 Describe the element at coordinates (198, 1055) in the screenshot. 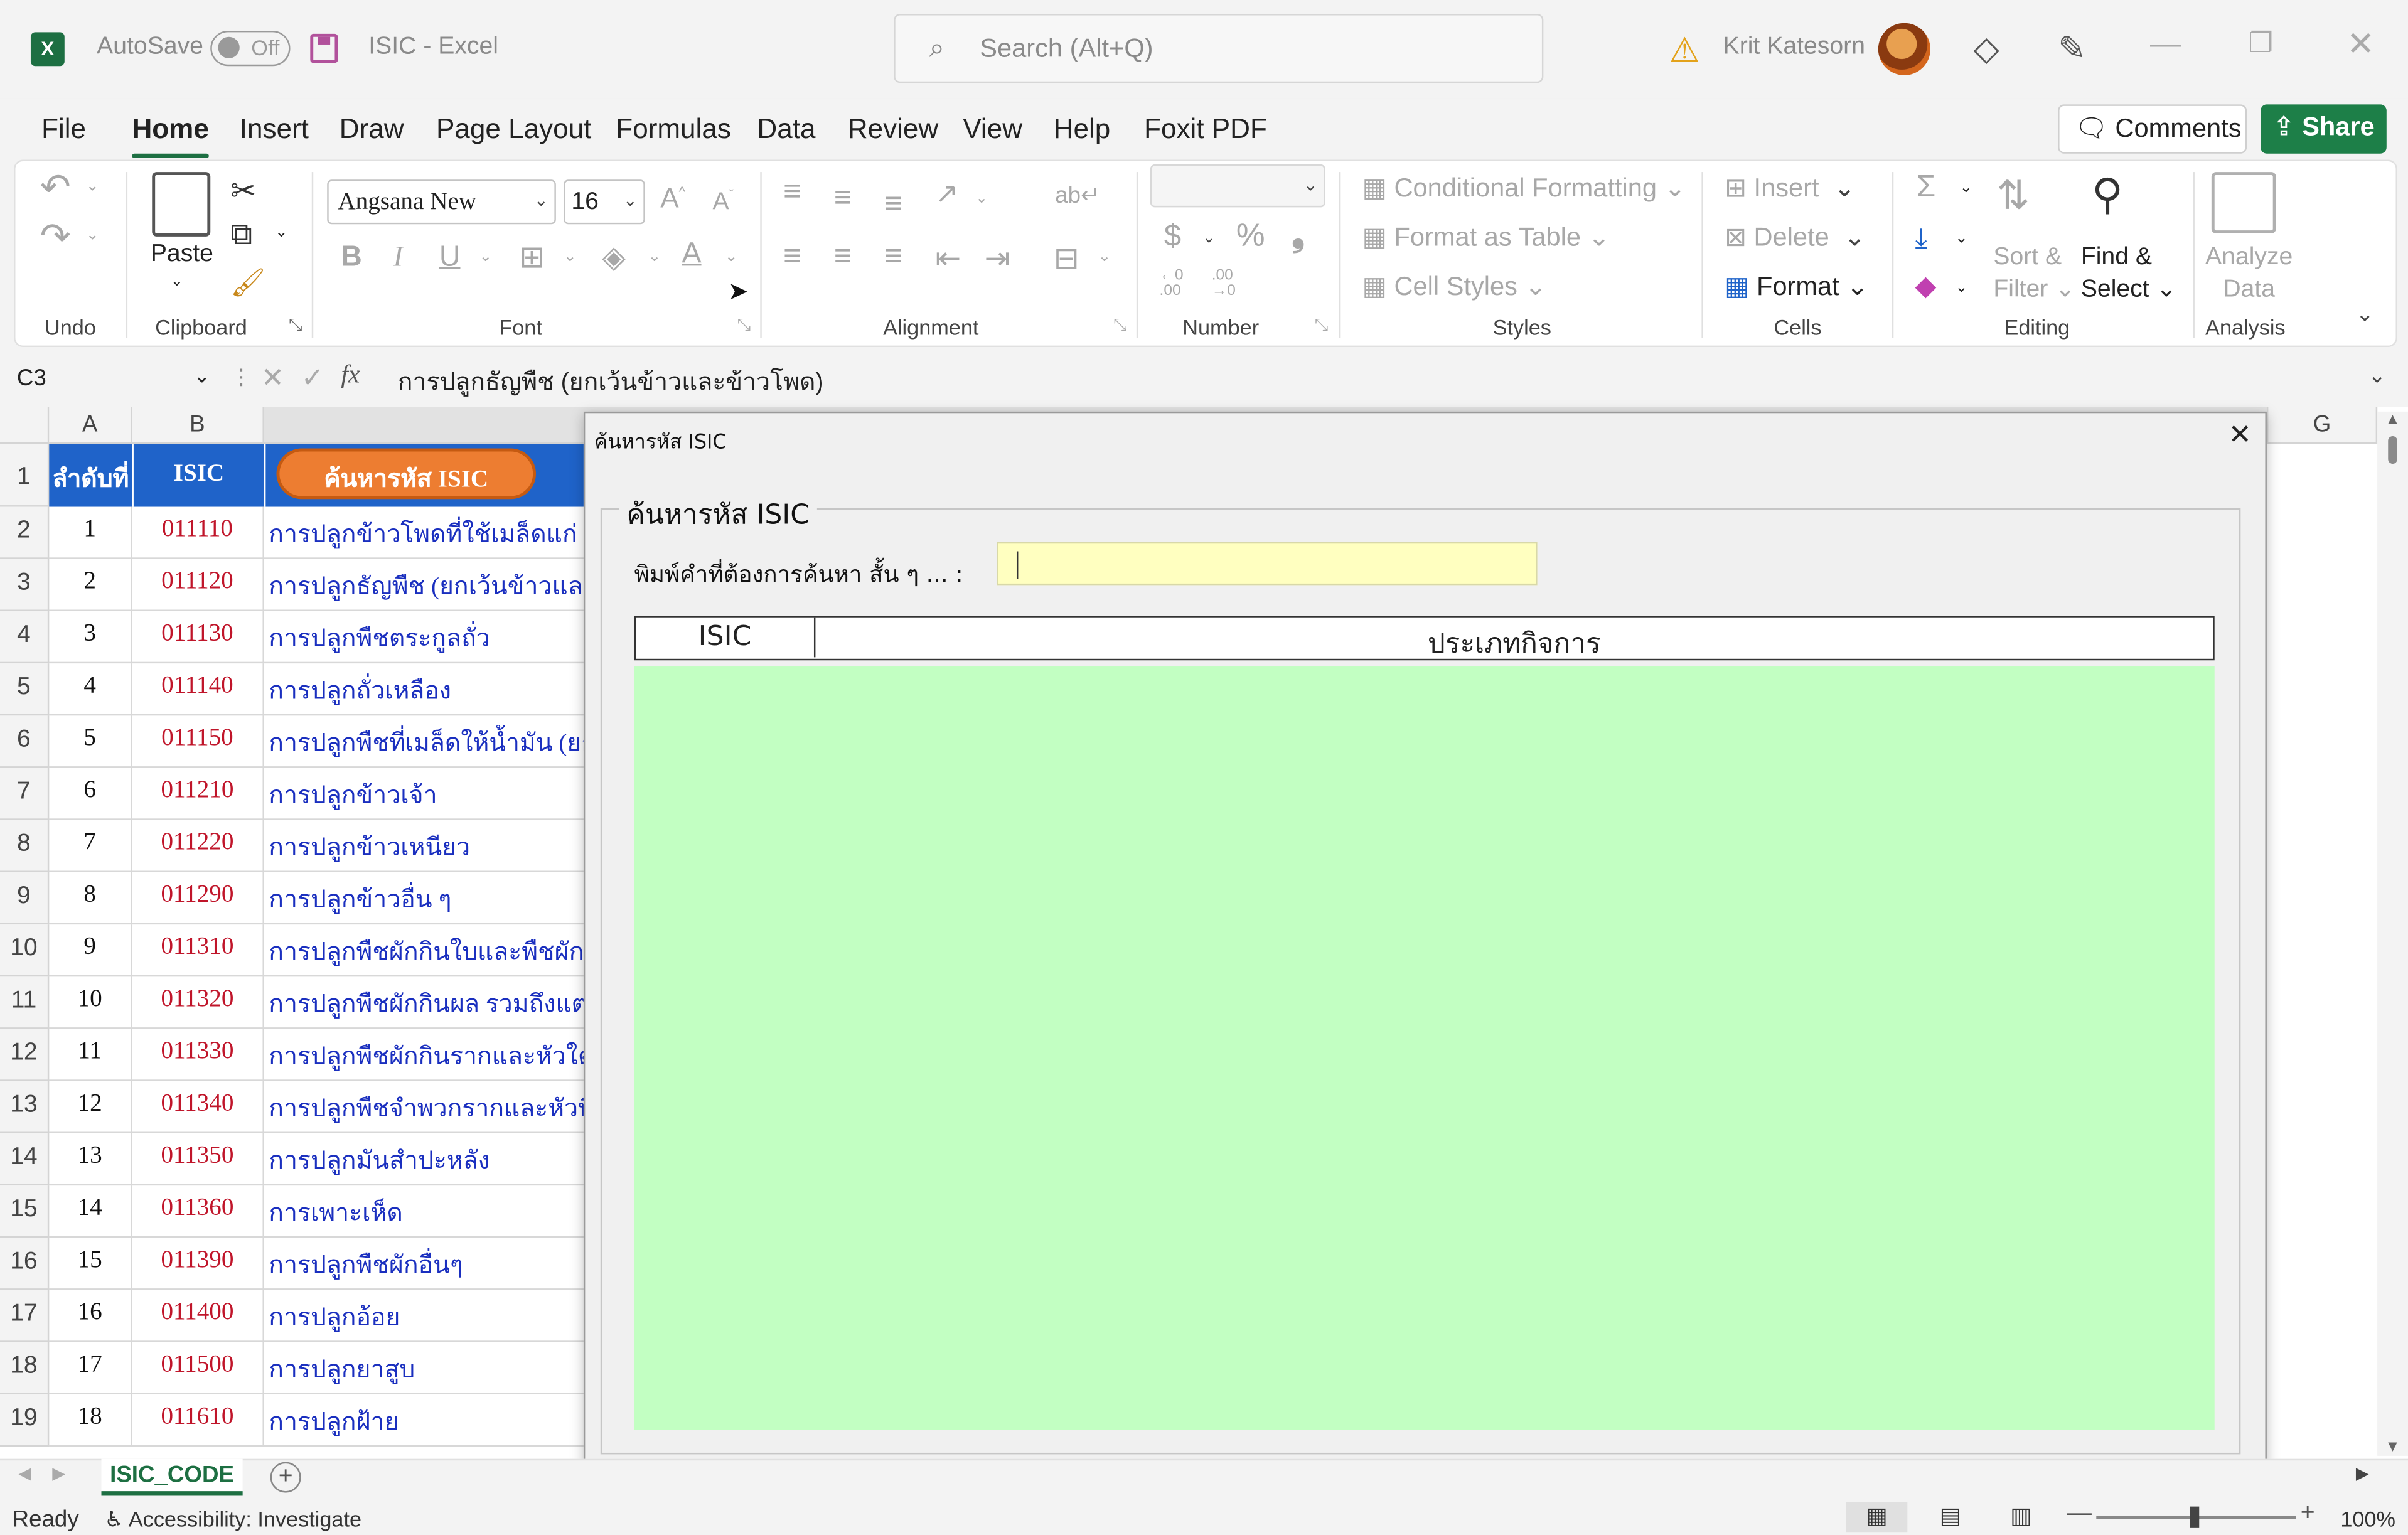

I see `cell-isic-code: 011330` at that location.